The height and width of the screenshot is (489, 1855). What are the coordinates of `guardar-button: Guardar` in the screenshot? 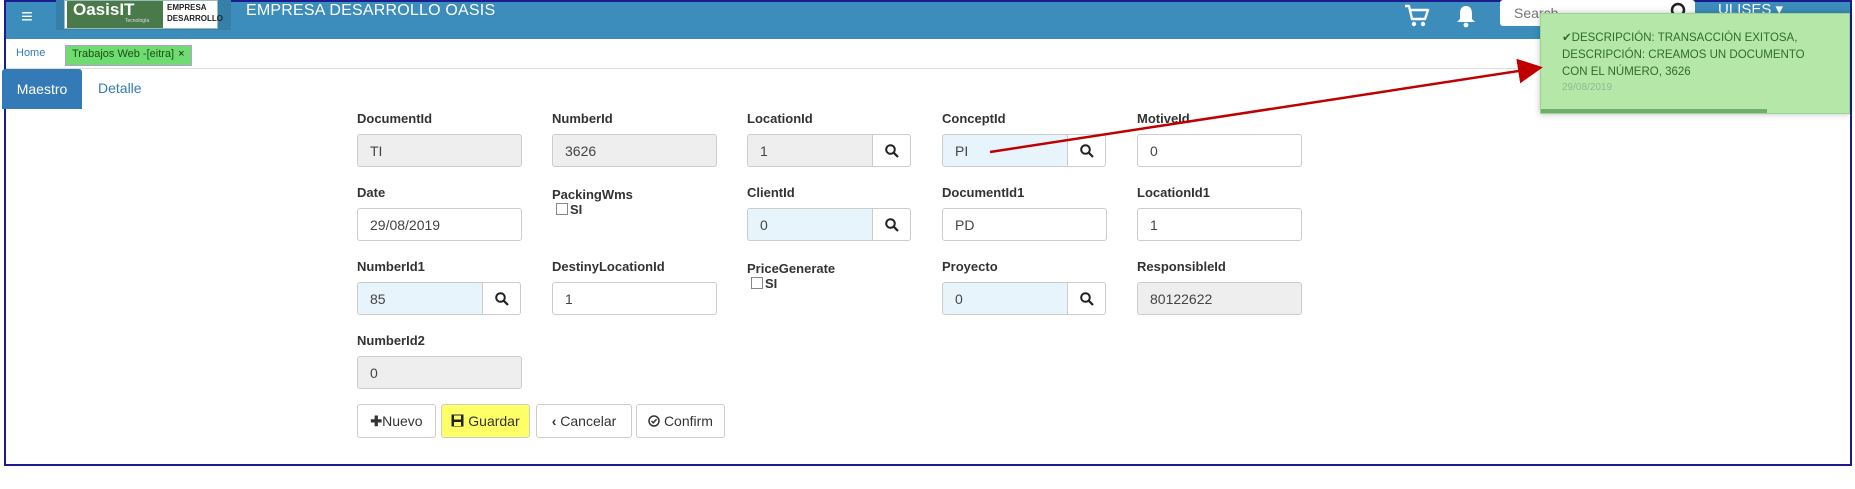 It's located at (485, 421).